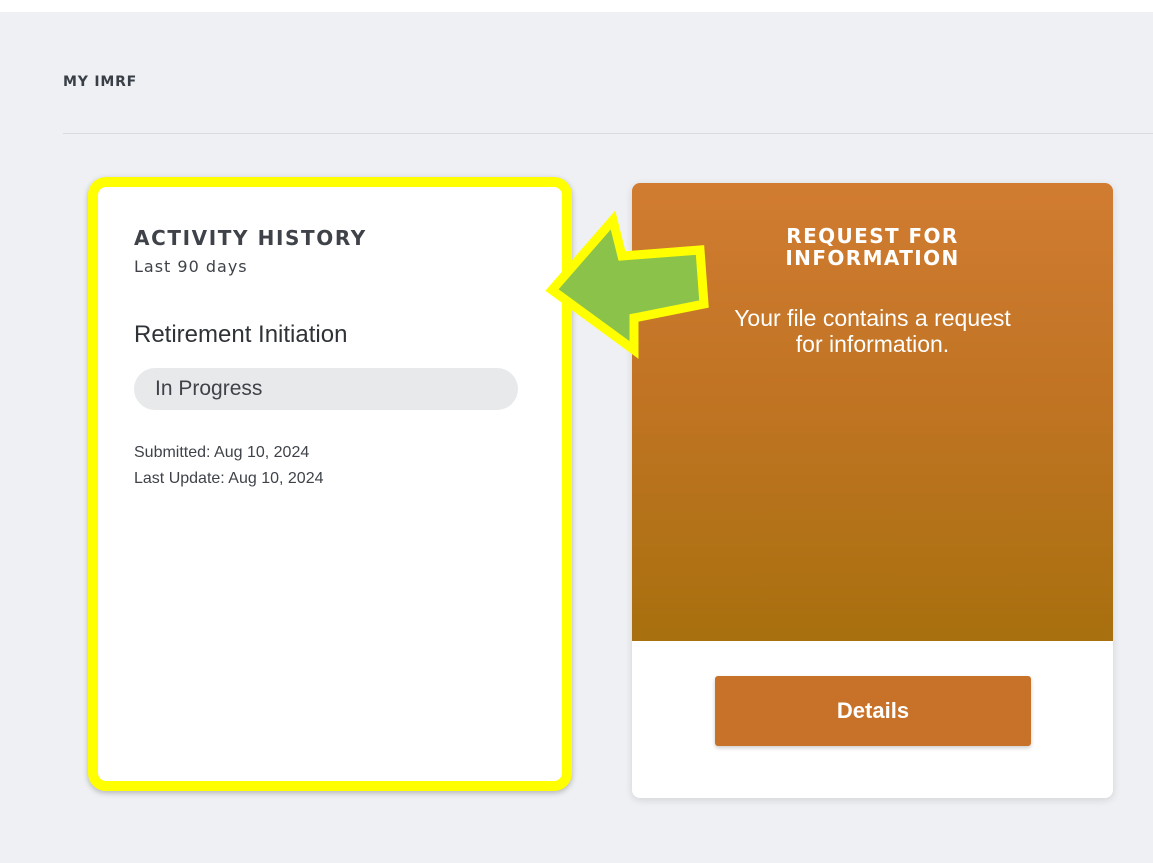  Describe the element at coordinates (222, 452) in the screenshot. I see `submitted-date: Submitted: Aug 10, 2024` at that location.